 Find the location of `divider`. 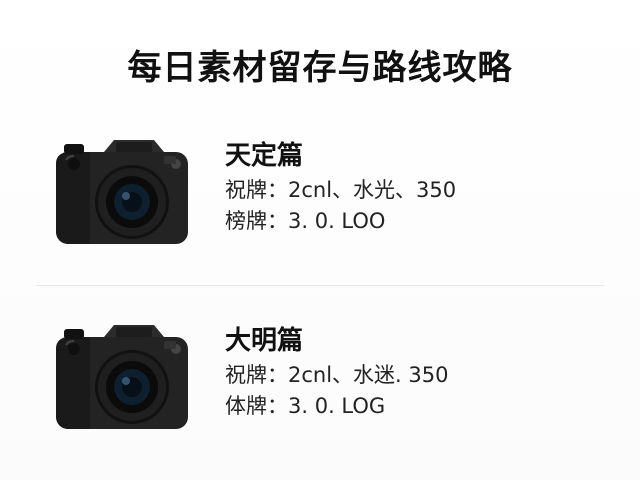

divider is located at coordinates (320, 285).